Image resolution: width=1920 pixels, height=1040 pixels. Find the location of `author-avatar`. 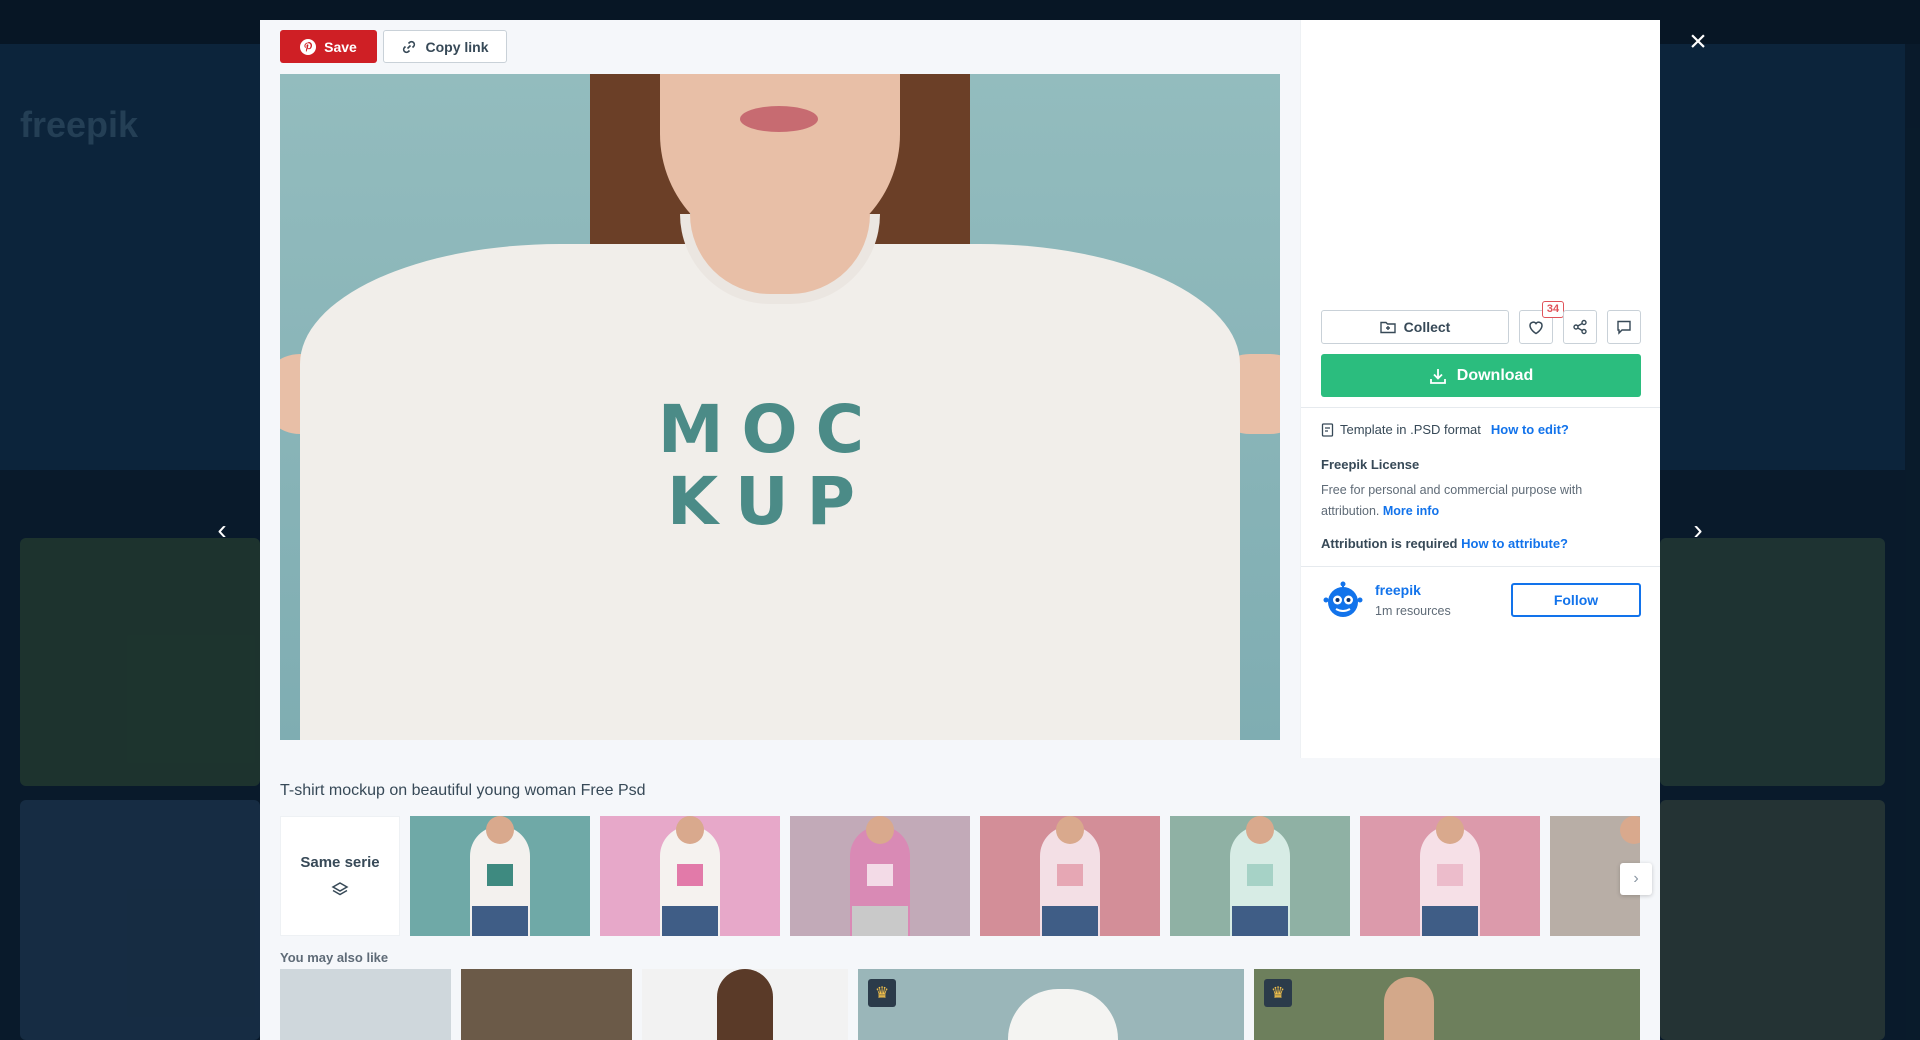

author-avatar is located at coordinates (1343, 600).